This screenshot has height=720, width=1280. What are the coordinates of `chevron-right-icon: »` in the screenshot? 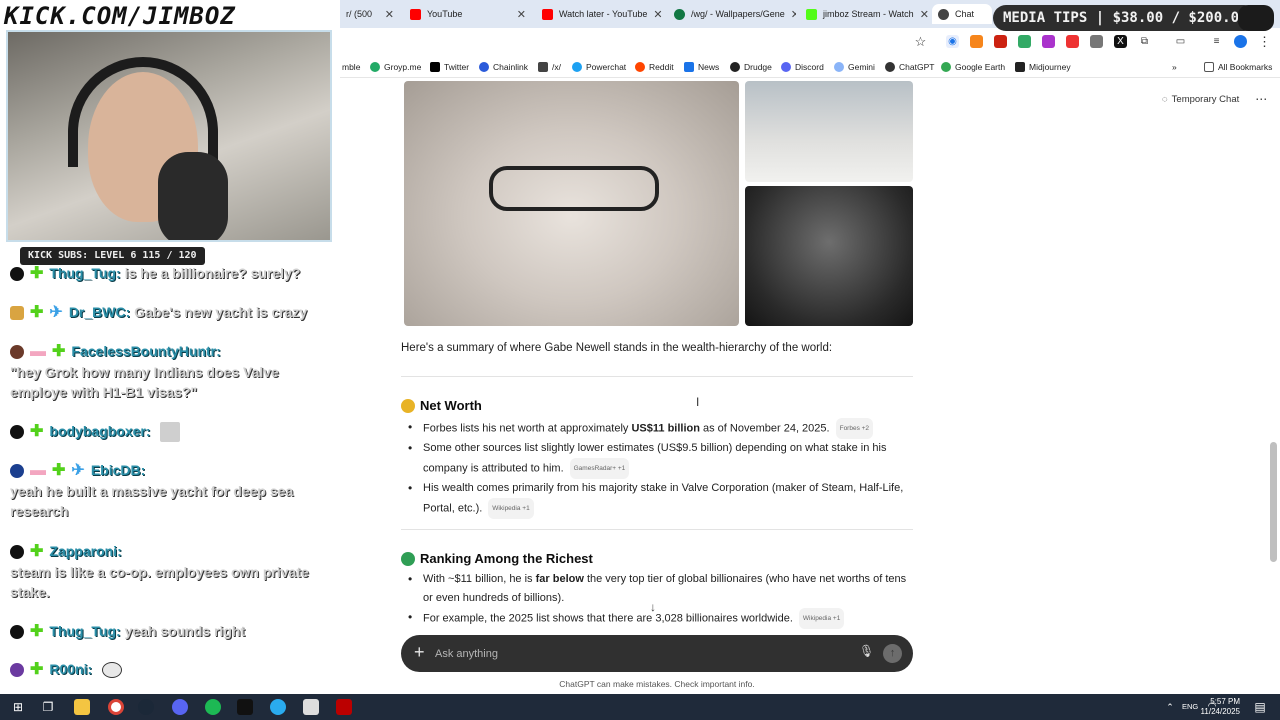 It's located at (1174, 67).